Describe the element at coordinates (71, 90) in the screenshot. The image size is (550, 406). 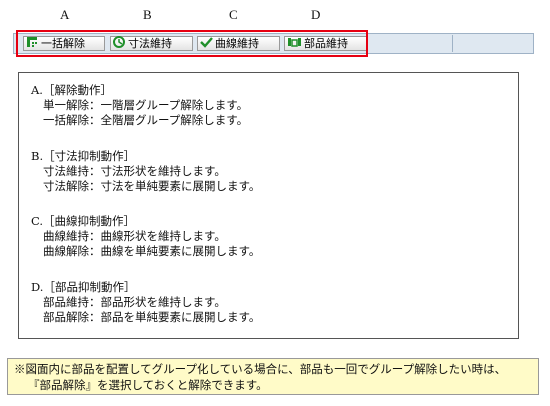
I see `section-heading: A.［解除動作］` at that location.